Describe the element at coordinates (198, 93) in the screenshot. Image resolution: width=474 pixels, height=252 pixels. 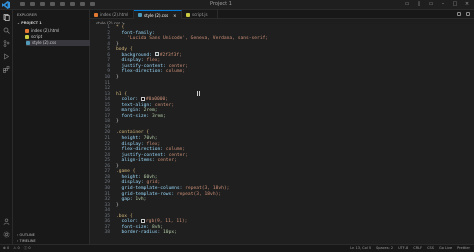
I see `text-cursor-icon` at that location.